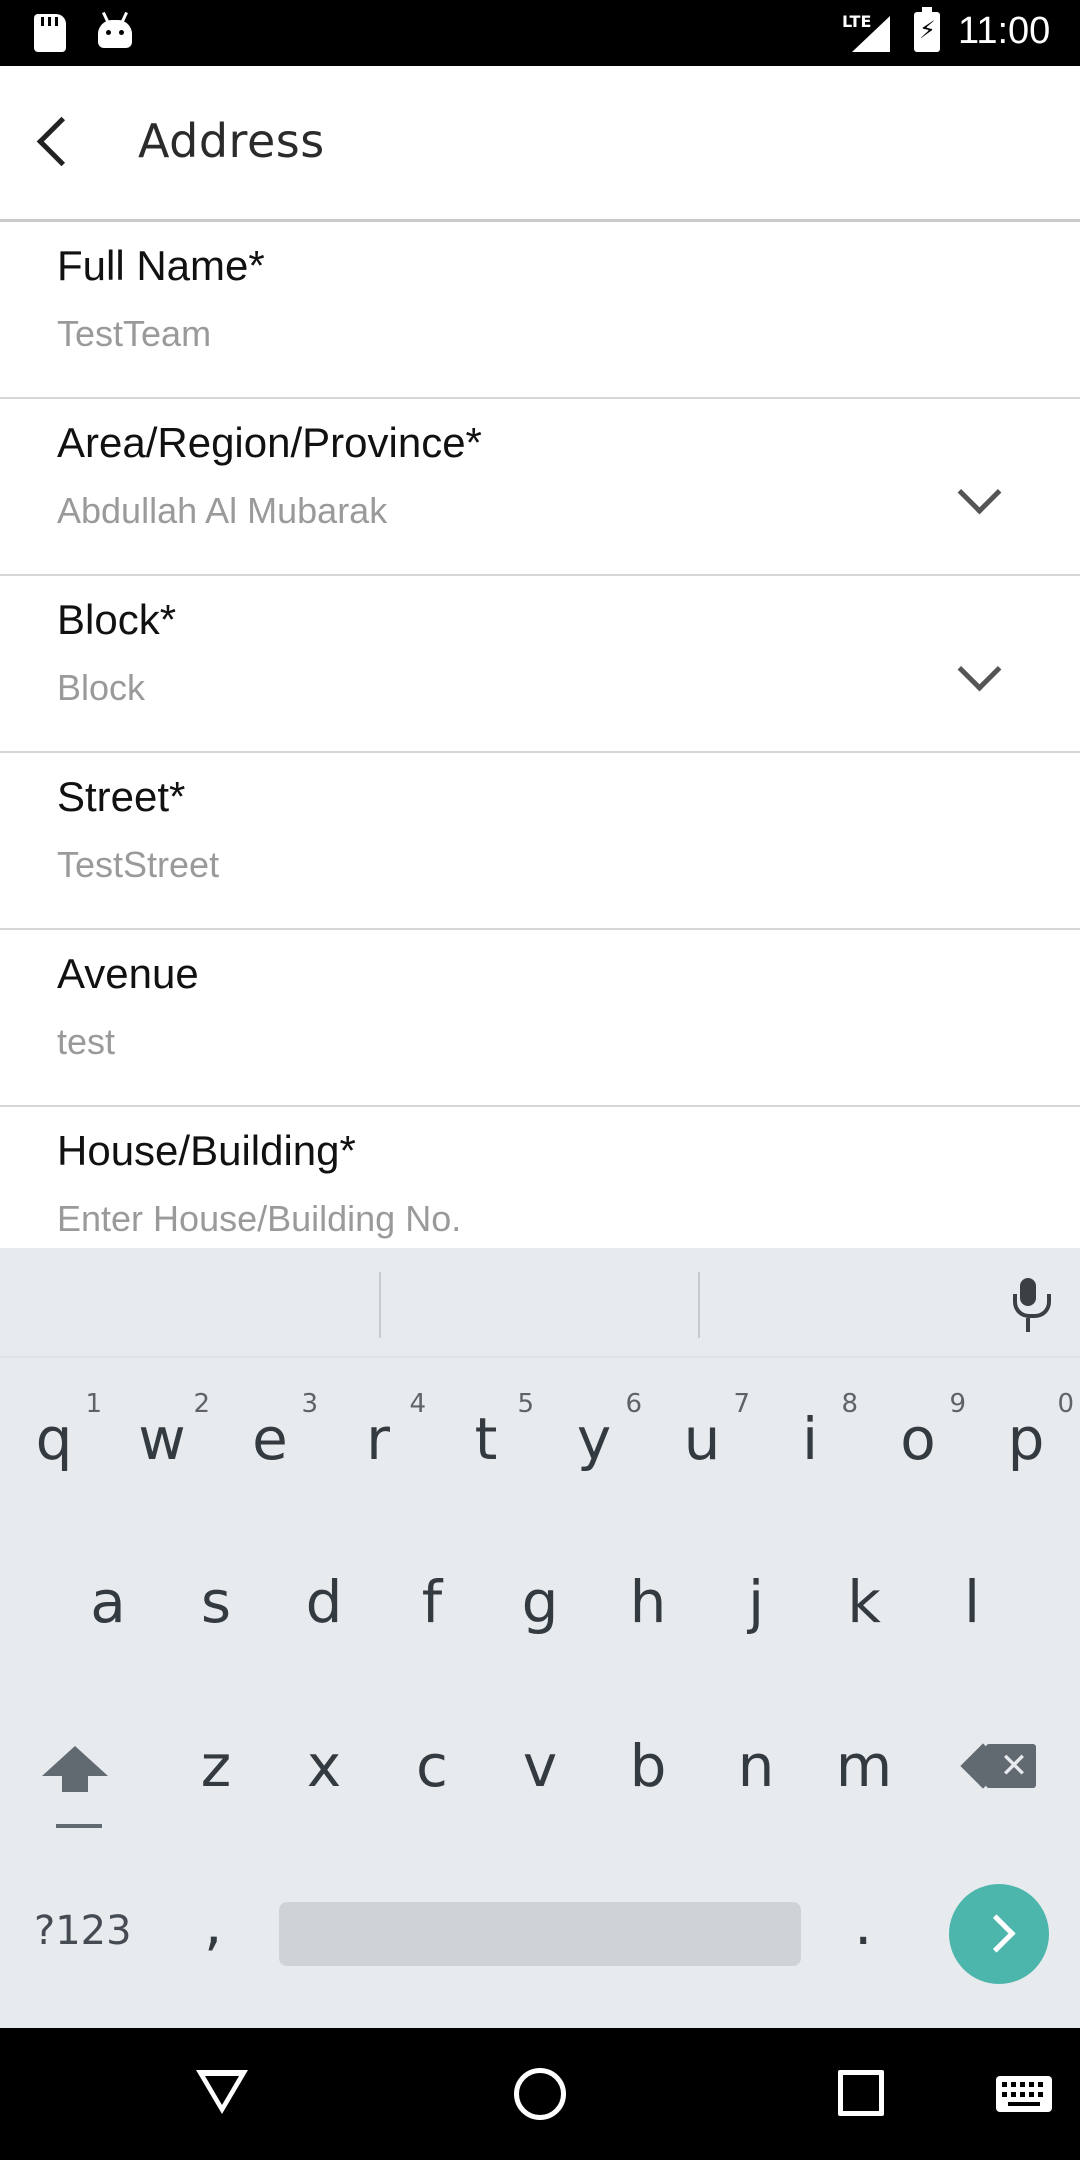  Describe the element at coordinates (432, 1602) in the screenshot. I see `key-f: f` at that location.